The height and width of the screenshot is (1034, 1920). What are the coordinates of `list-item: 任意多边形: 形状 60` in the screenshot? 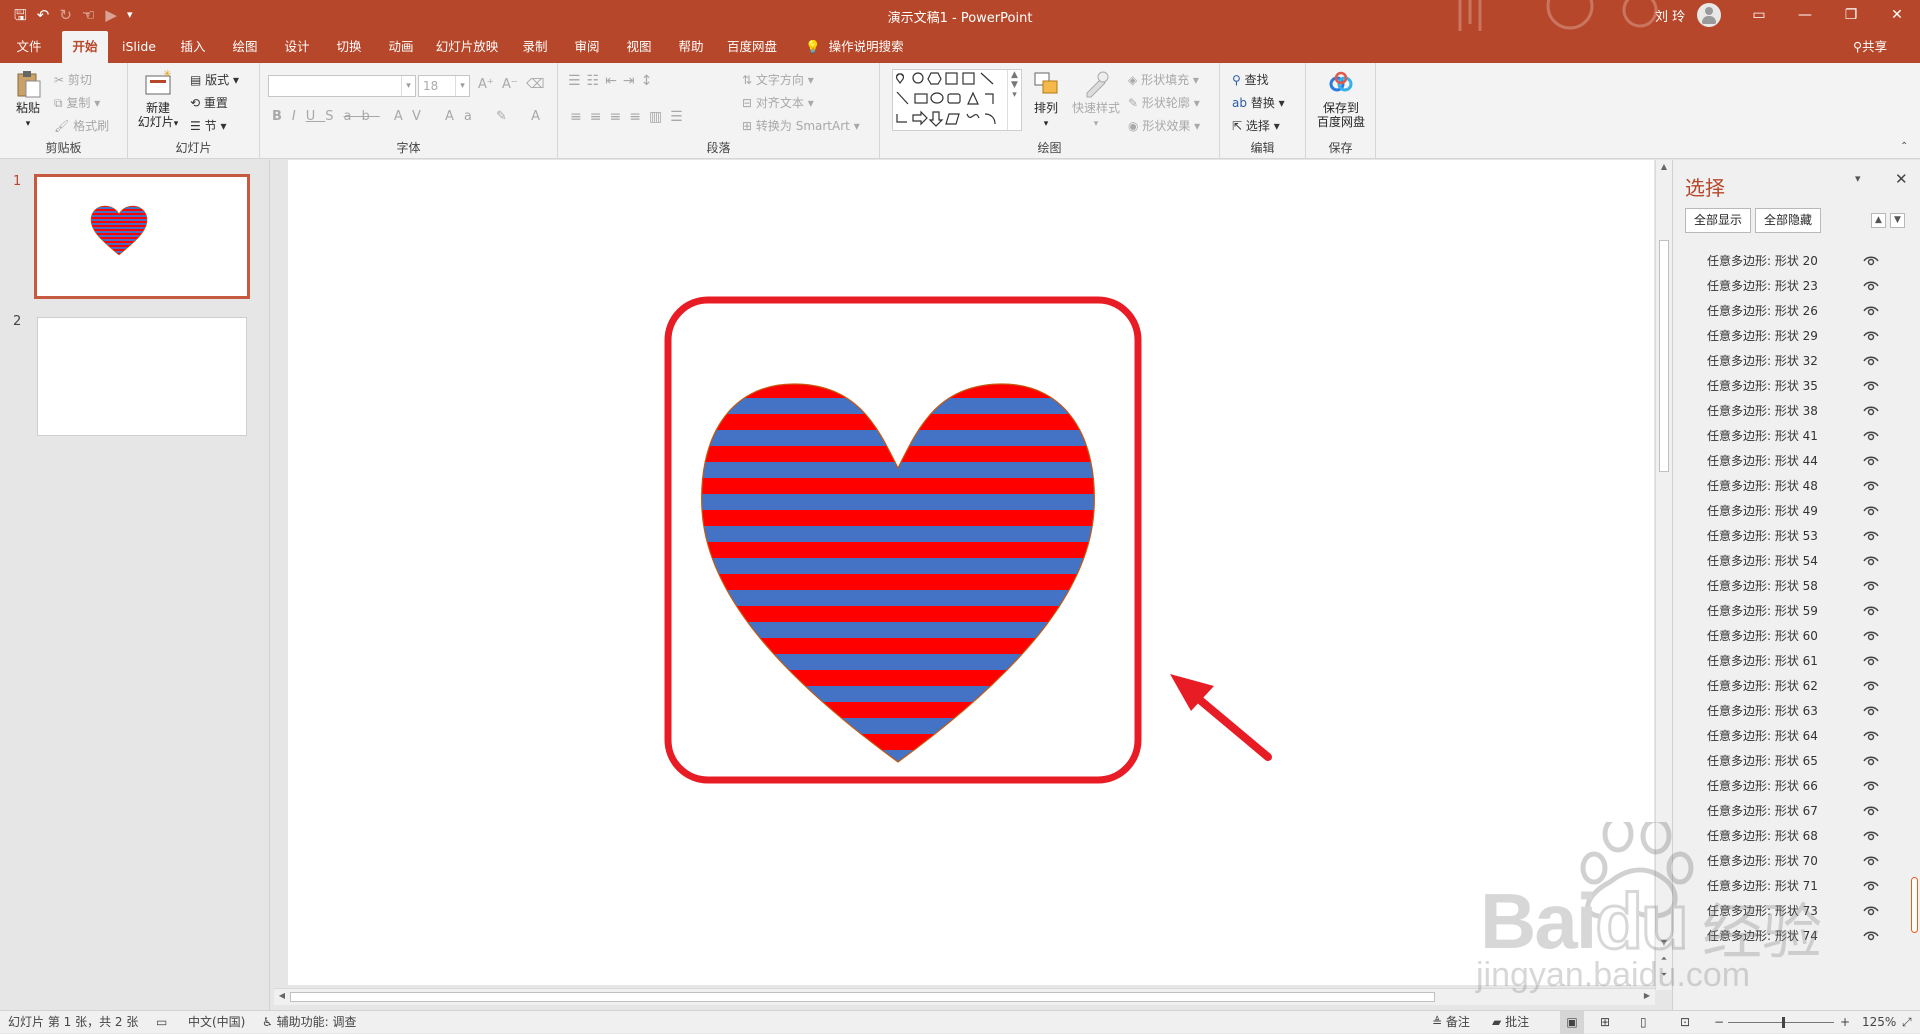 It's located at (1807, 636).